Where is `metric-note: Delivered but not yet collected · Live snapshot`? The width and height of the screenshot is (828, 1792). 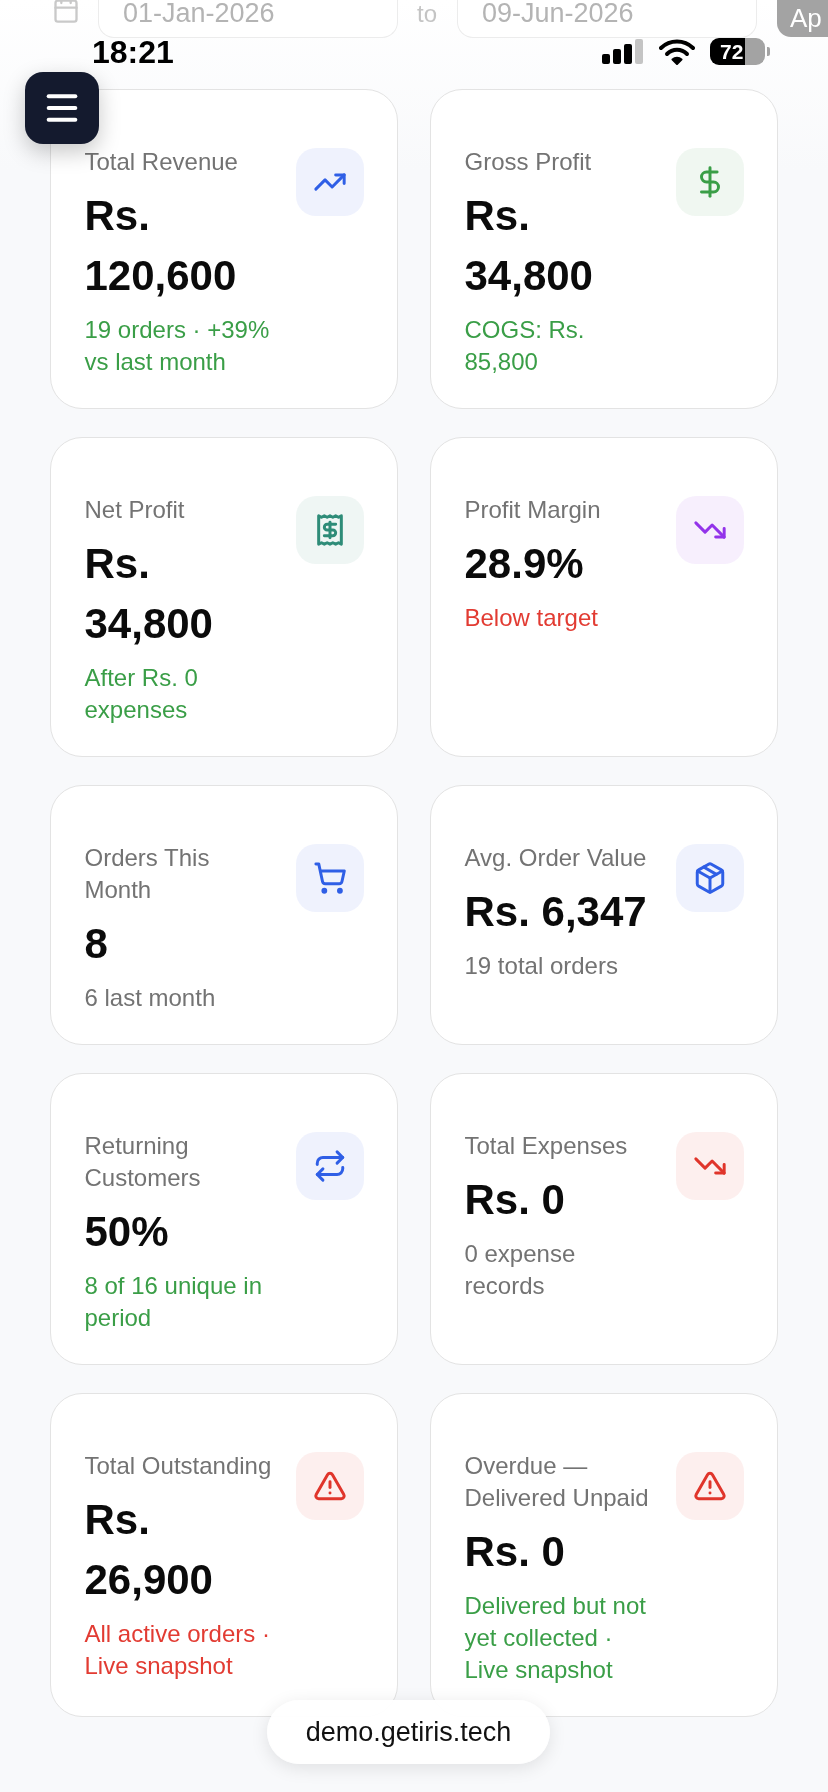 metric-note: Delivered but not yet collected · Live snapshot is located at coordinates (555, 1638).